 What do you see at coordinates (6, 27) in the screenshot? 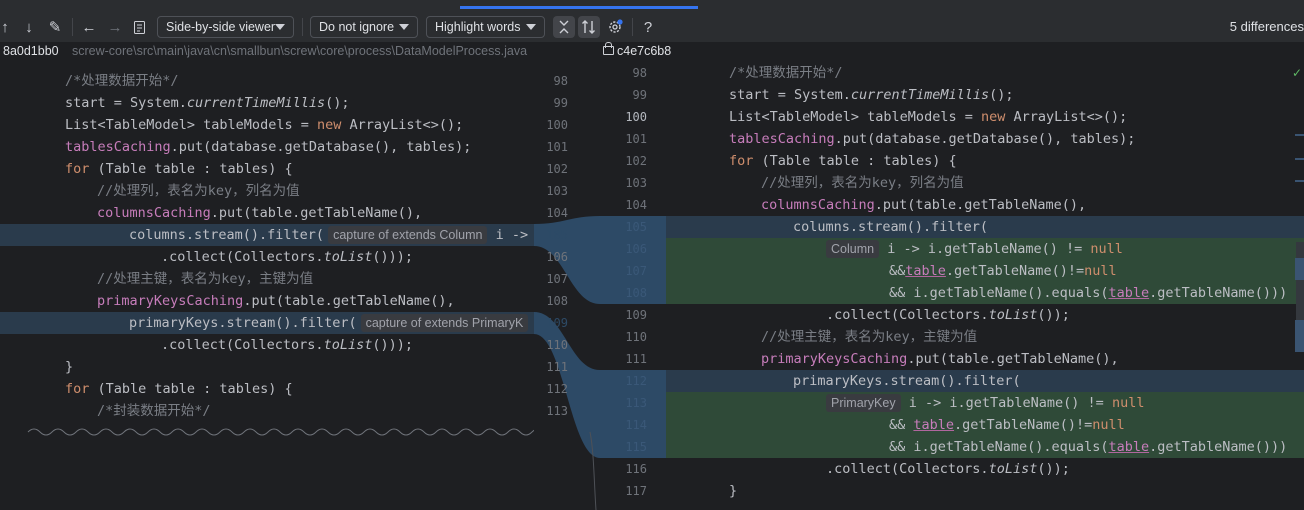
I see `arrow-up-icon: ↑` at bounding box center [6, 27].